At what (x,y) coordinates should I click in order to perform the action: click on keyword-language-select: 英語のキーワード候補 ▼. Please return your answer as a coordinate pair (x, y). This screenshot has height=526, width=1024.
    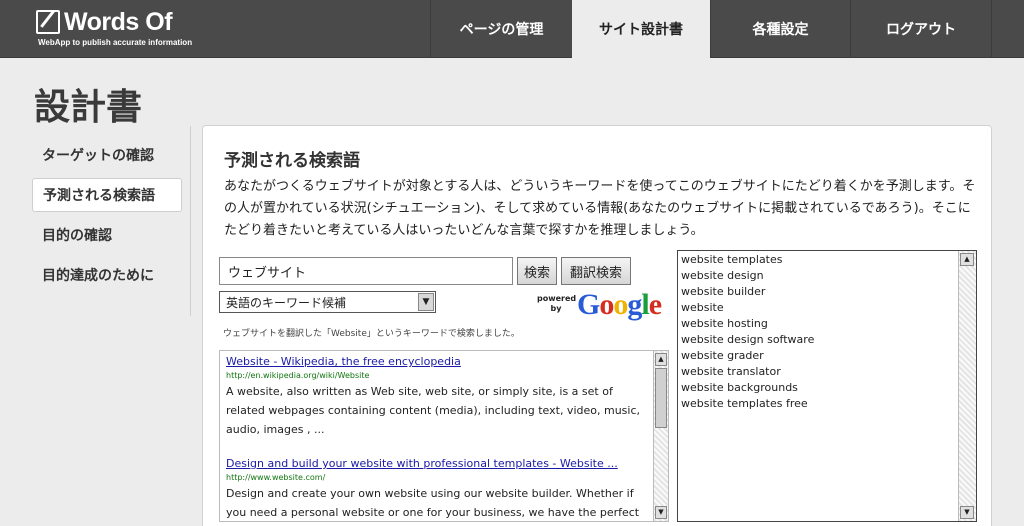
    Looking at the image, I should click on (327, 302).